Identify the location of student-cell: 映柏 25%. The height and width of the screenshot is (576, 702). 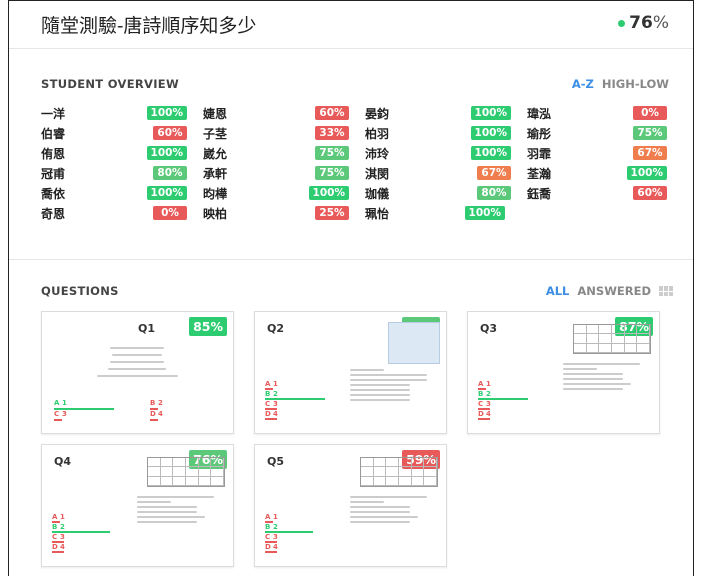
(284, 213).